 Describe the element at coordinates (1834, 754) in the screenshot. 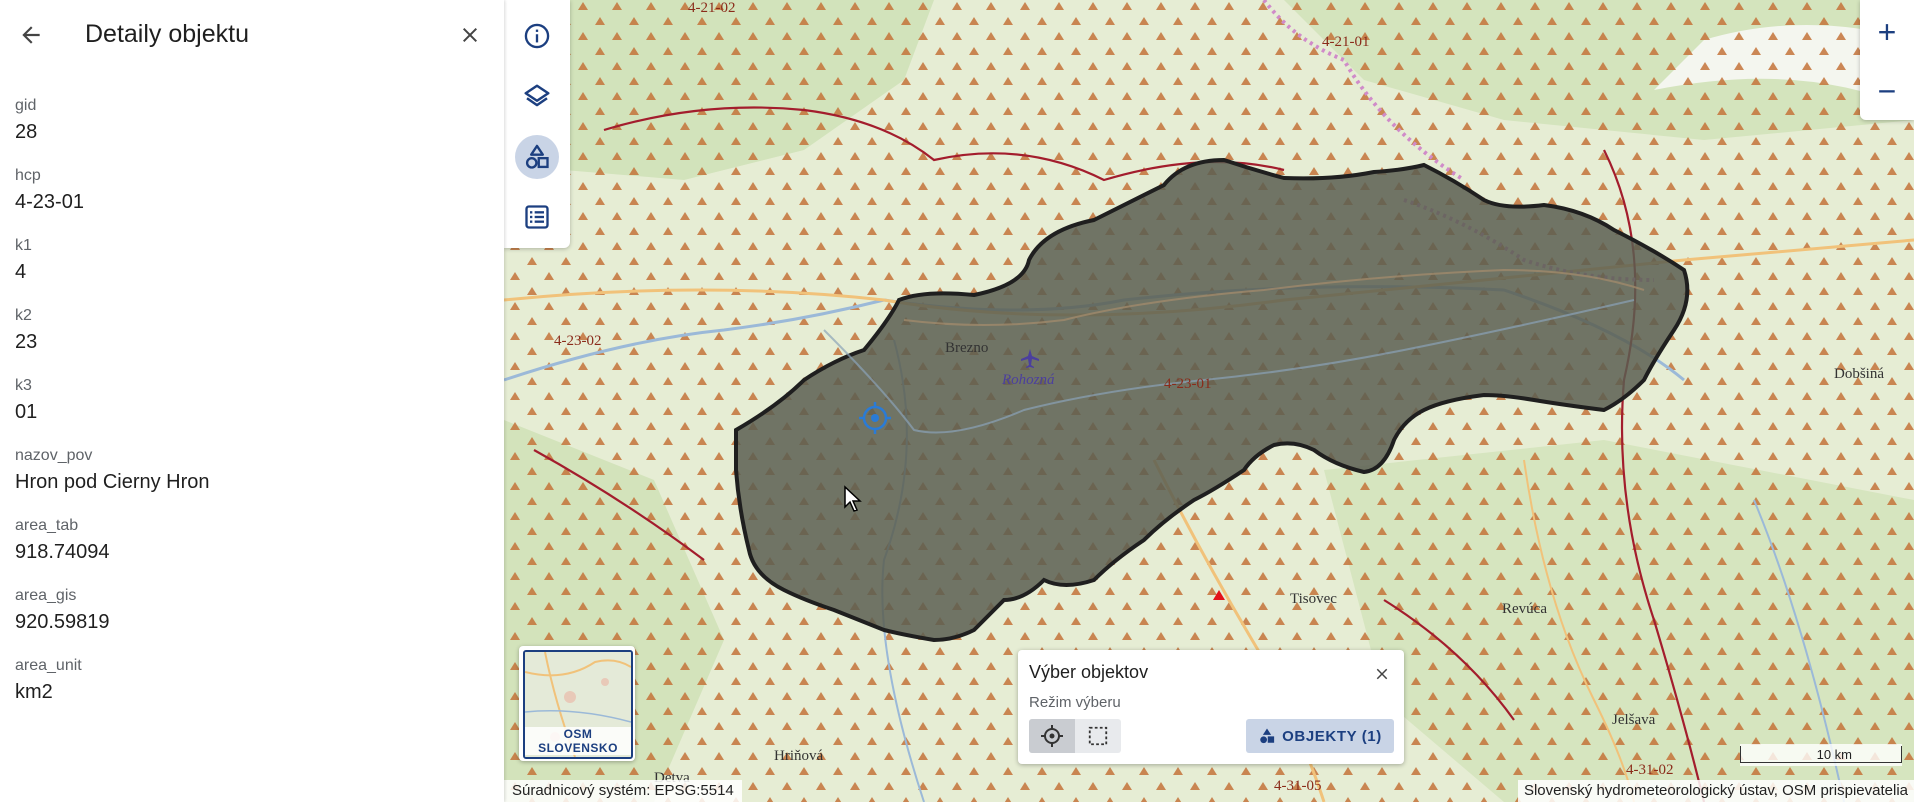

I see `scale-label: 10 km` at that location.